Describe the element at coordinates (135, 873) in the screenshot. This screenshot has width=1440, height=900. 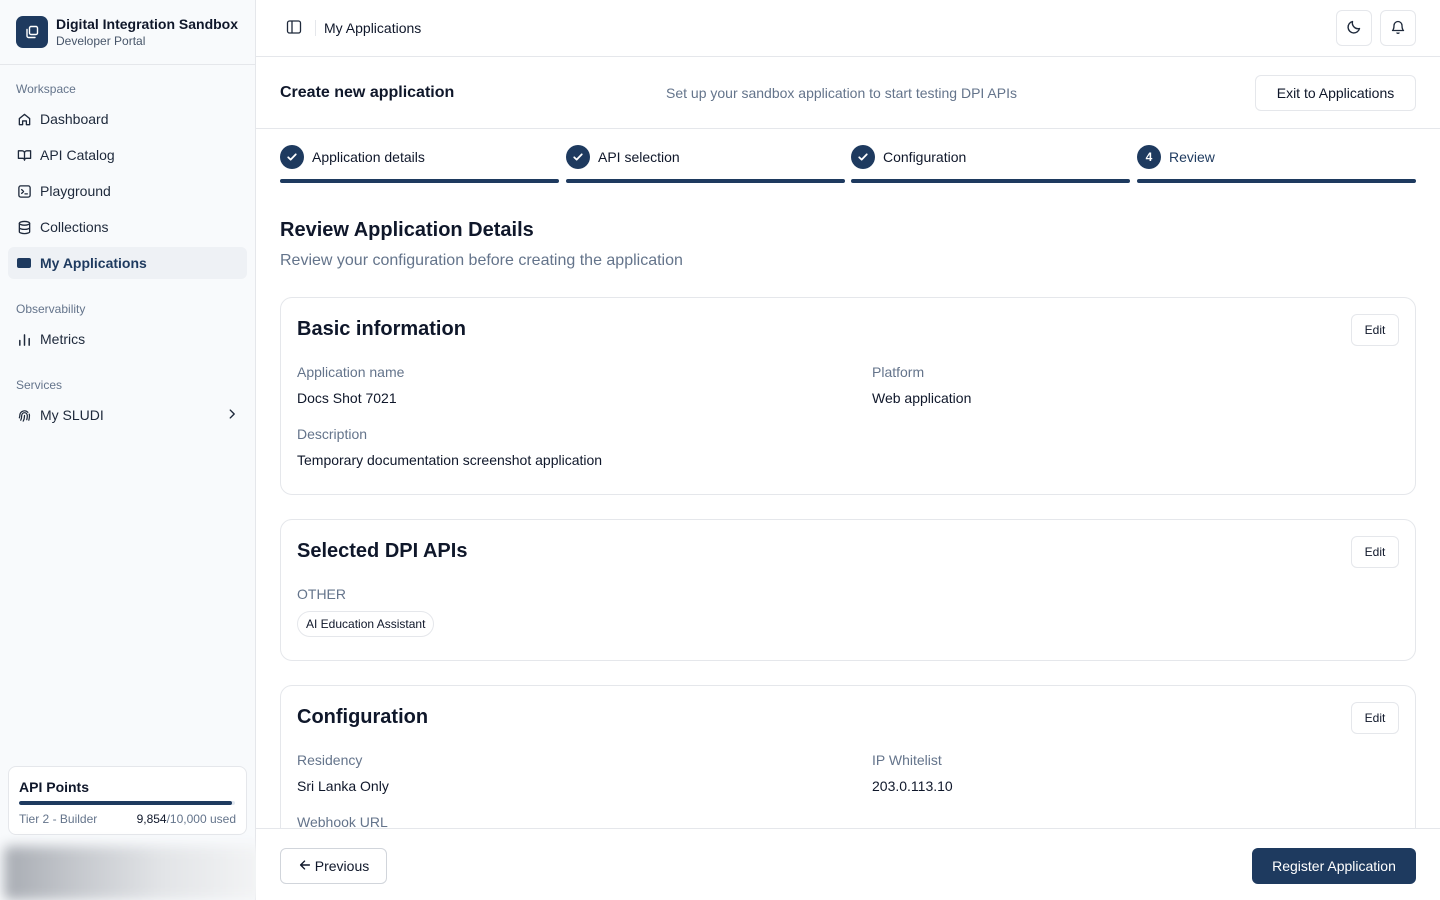
I see `user-profile-blurred` at that location.